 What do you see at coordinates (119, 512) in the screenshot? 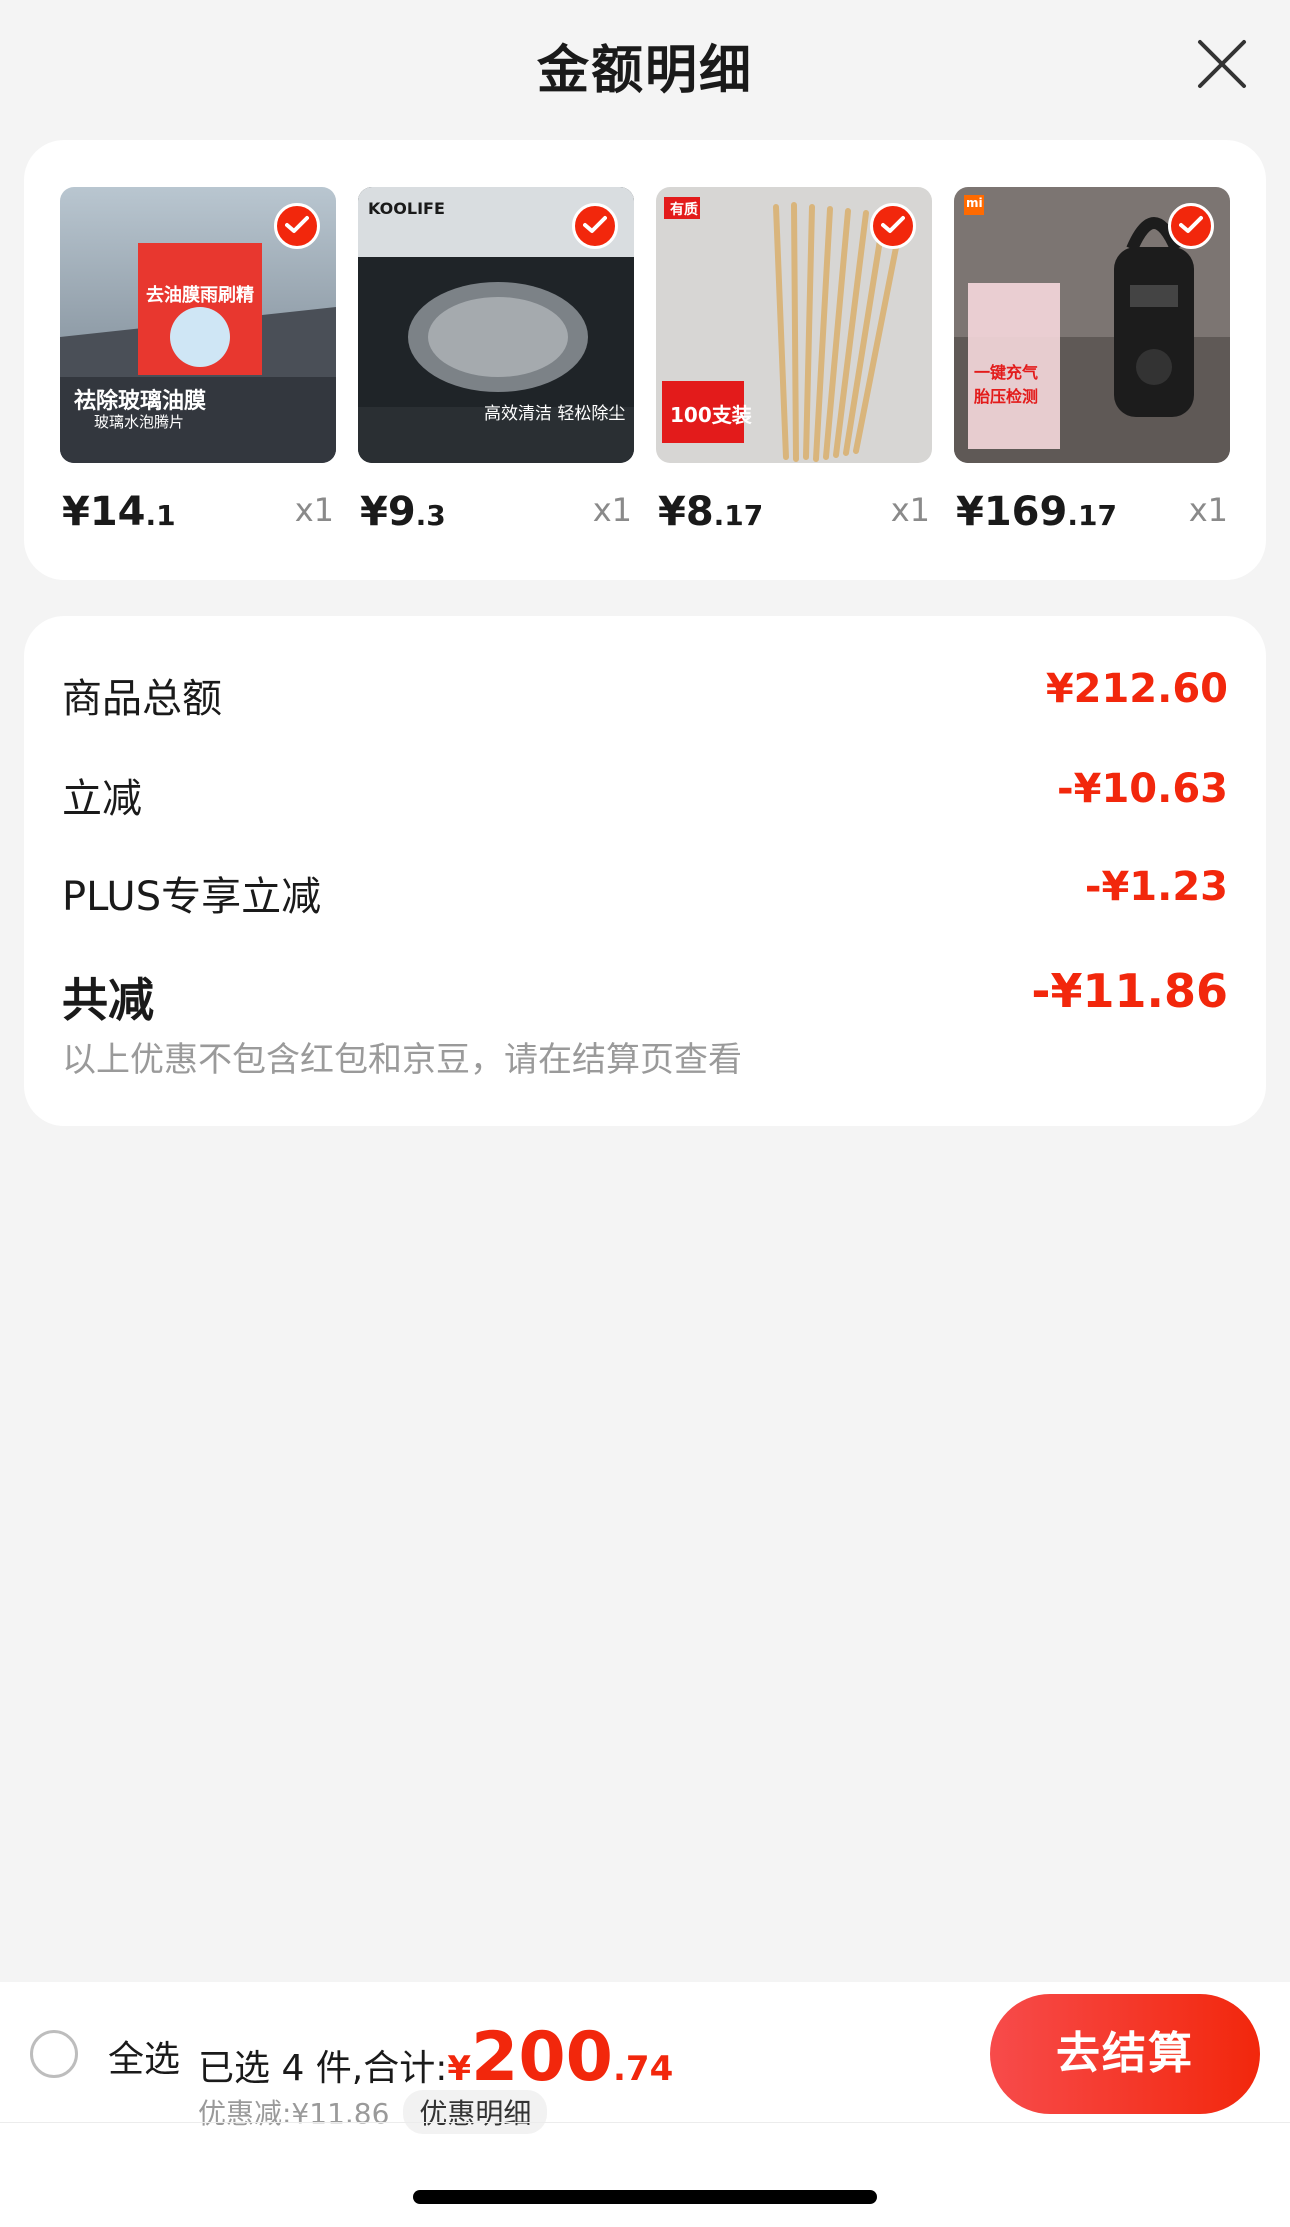
I see `product-price: ¥14.1` at bounding box center [119, 512].